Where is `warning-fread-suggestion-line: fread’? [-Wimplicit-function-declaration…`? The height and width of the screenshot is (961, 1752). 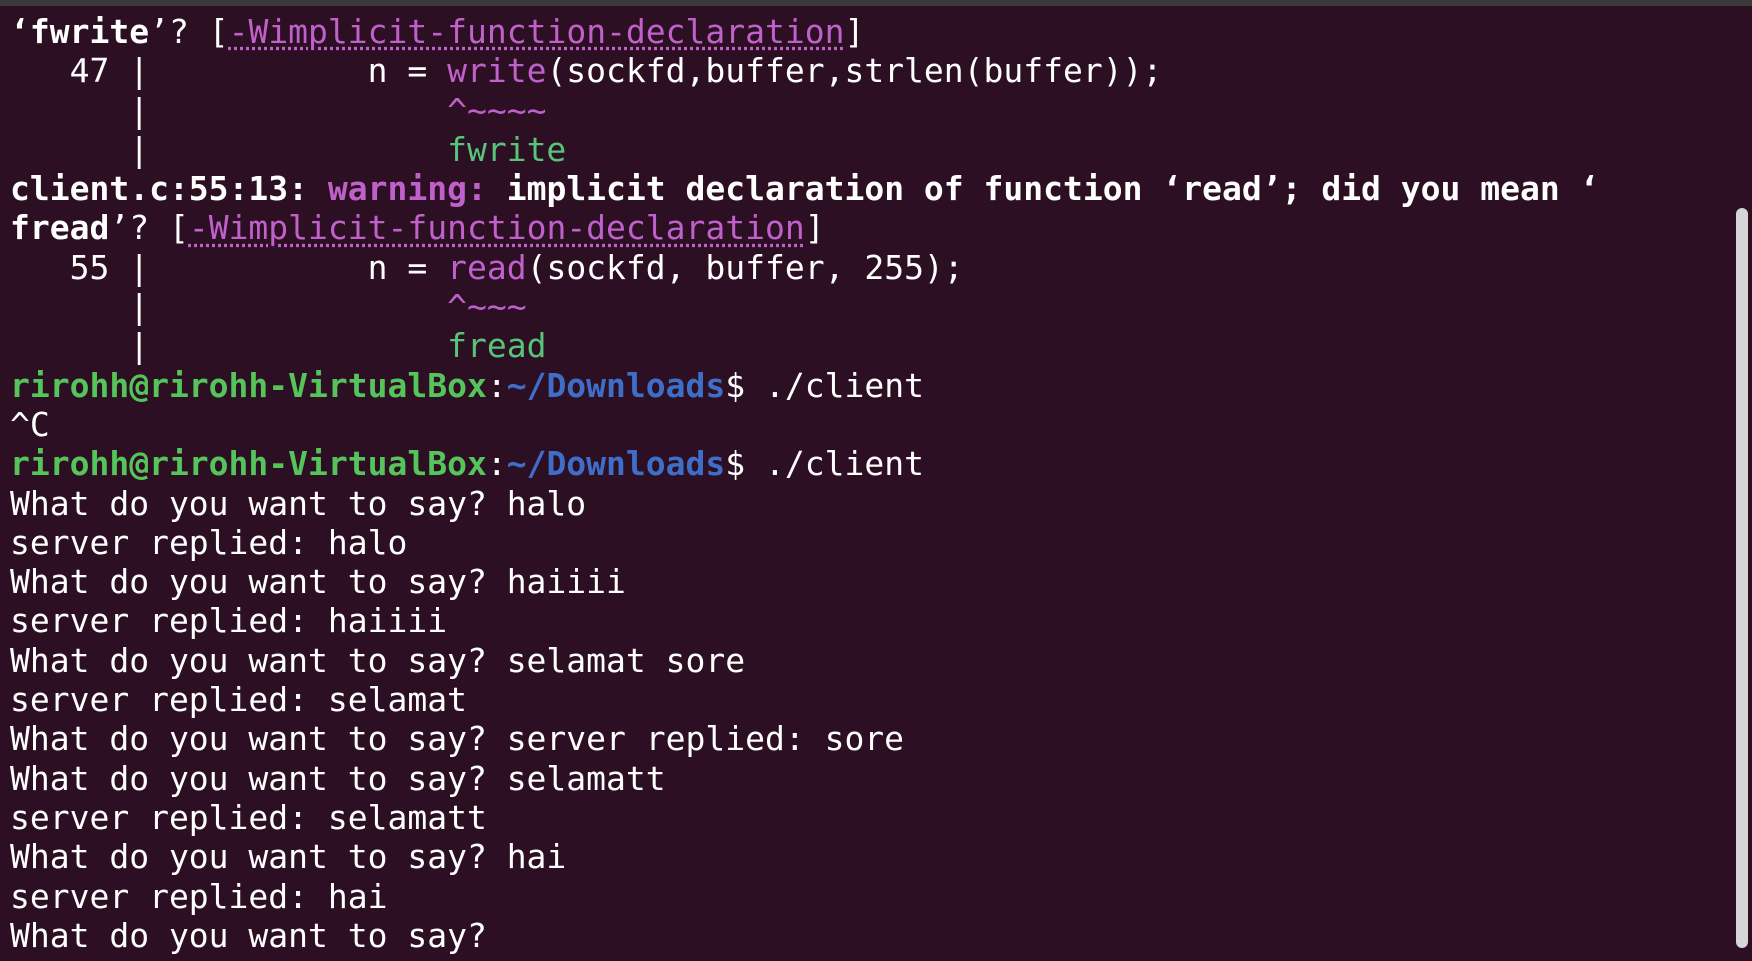
warning-fread-suggestion-line: fread’? [-Wimplicit-function-declaration… is located at coordinates (866, 227).